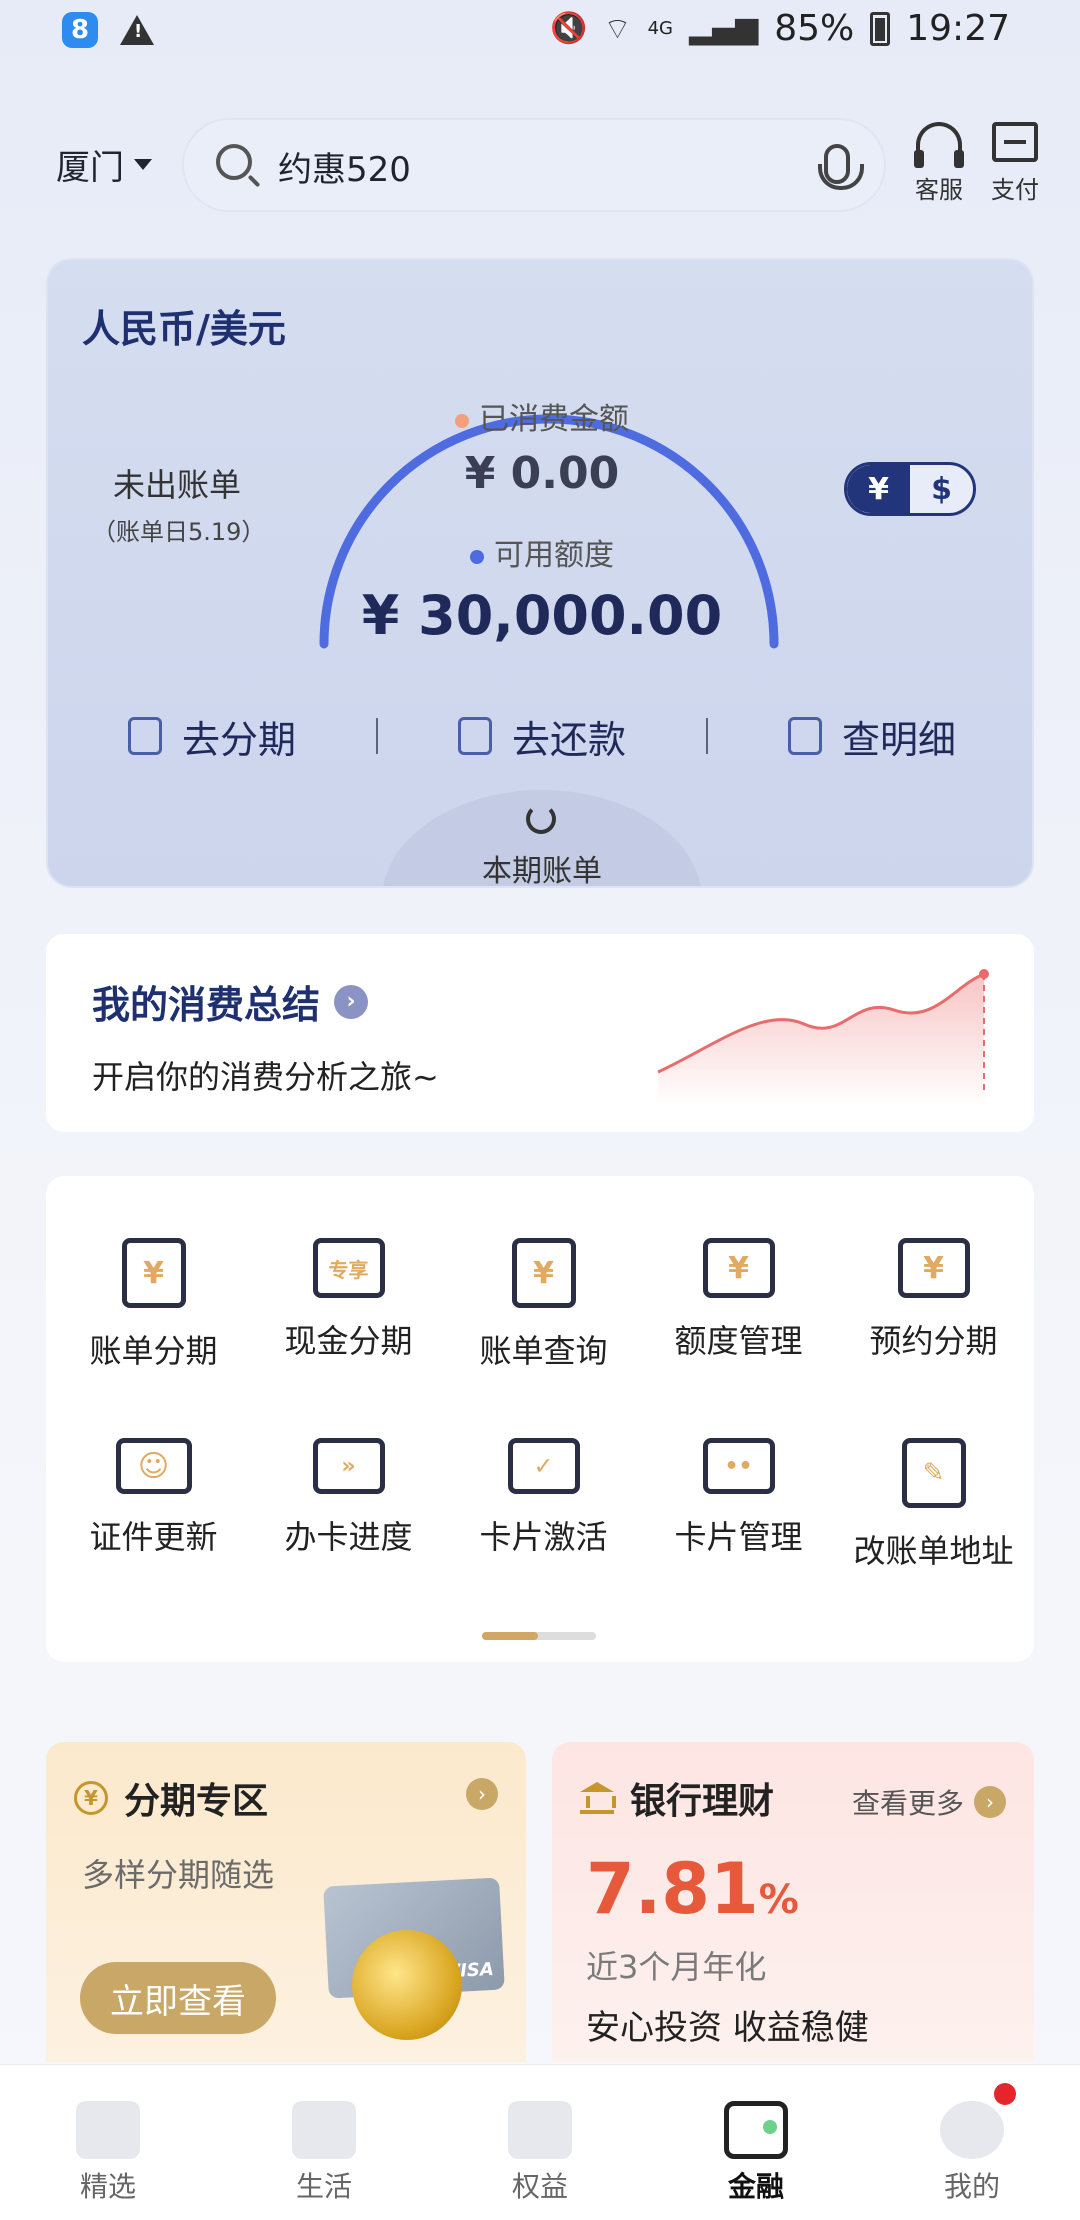 Image resolution: width=1080 pixels, height=2220 pixels. Describe the element at coordinates (265, 1077) in the screenshot. I see `summary-subtitle: 开启你的消费分析之旅~` at that location.